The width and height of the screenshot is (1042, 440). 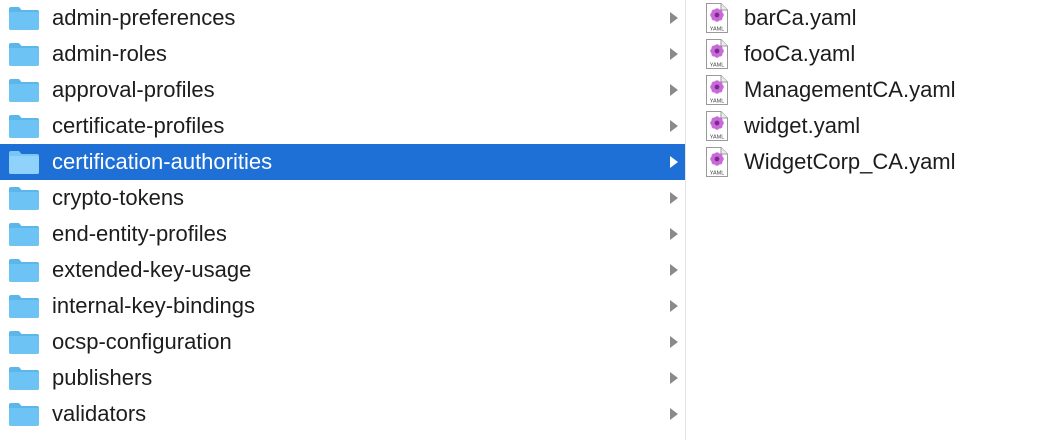 I want to click on folder-row-crypto-tokens: crypto-tokens, so click(x=342, y=198).